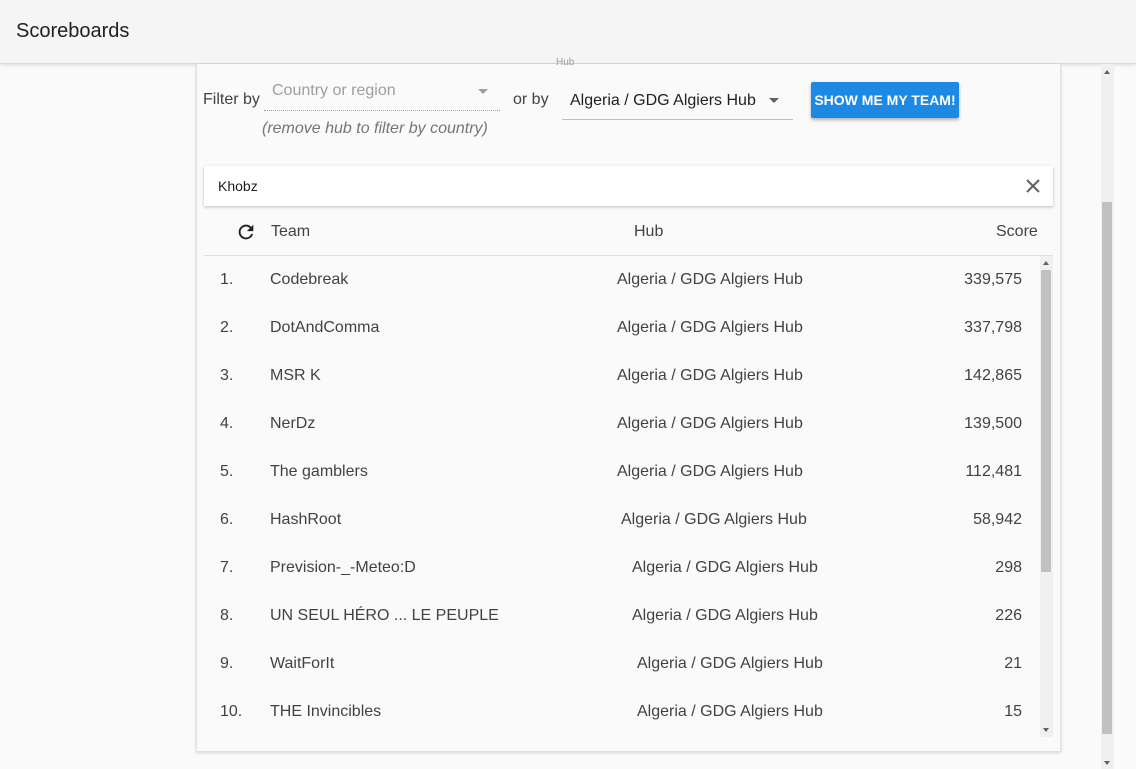 This screenshot has height=769, width=1136. Describe the element at coordinates (309, 279) in the screenshot. I see `team-cell: Codebreak` at that location.